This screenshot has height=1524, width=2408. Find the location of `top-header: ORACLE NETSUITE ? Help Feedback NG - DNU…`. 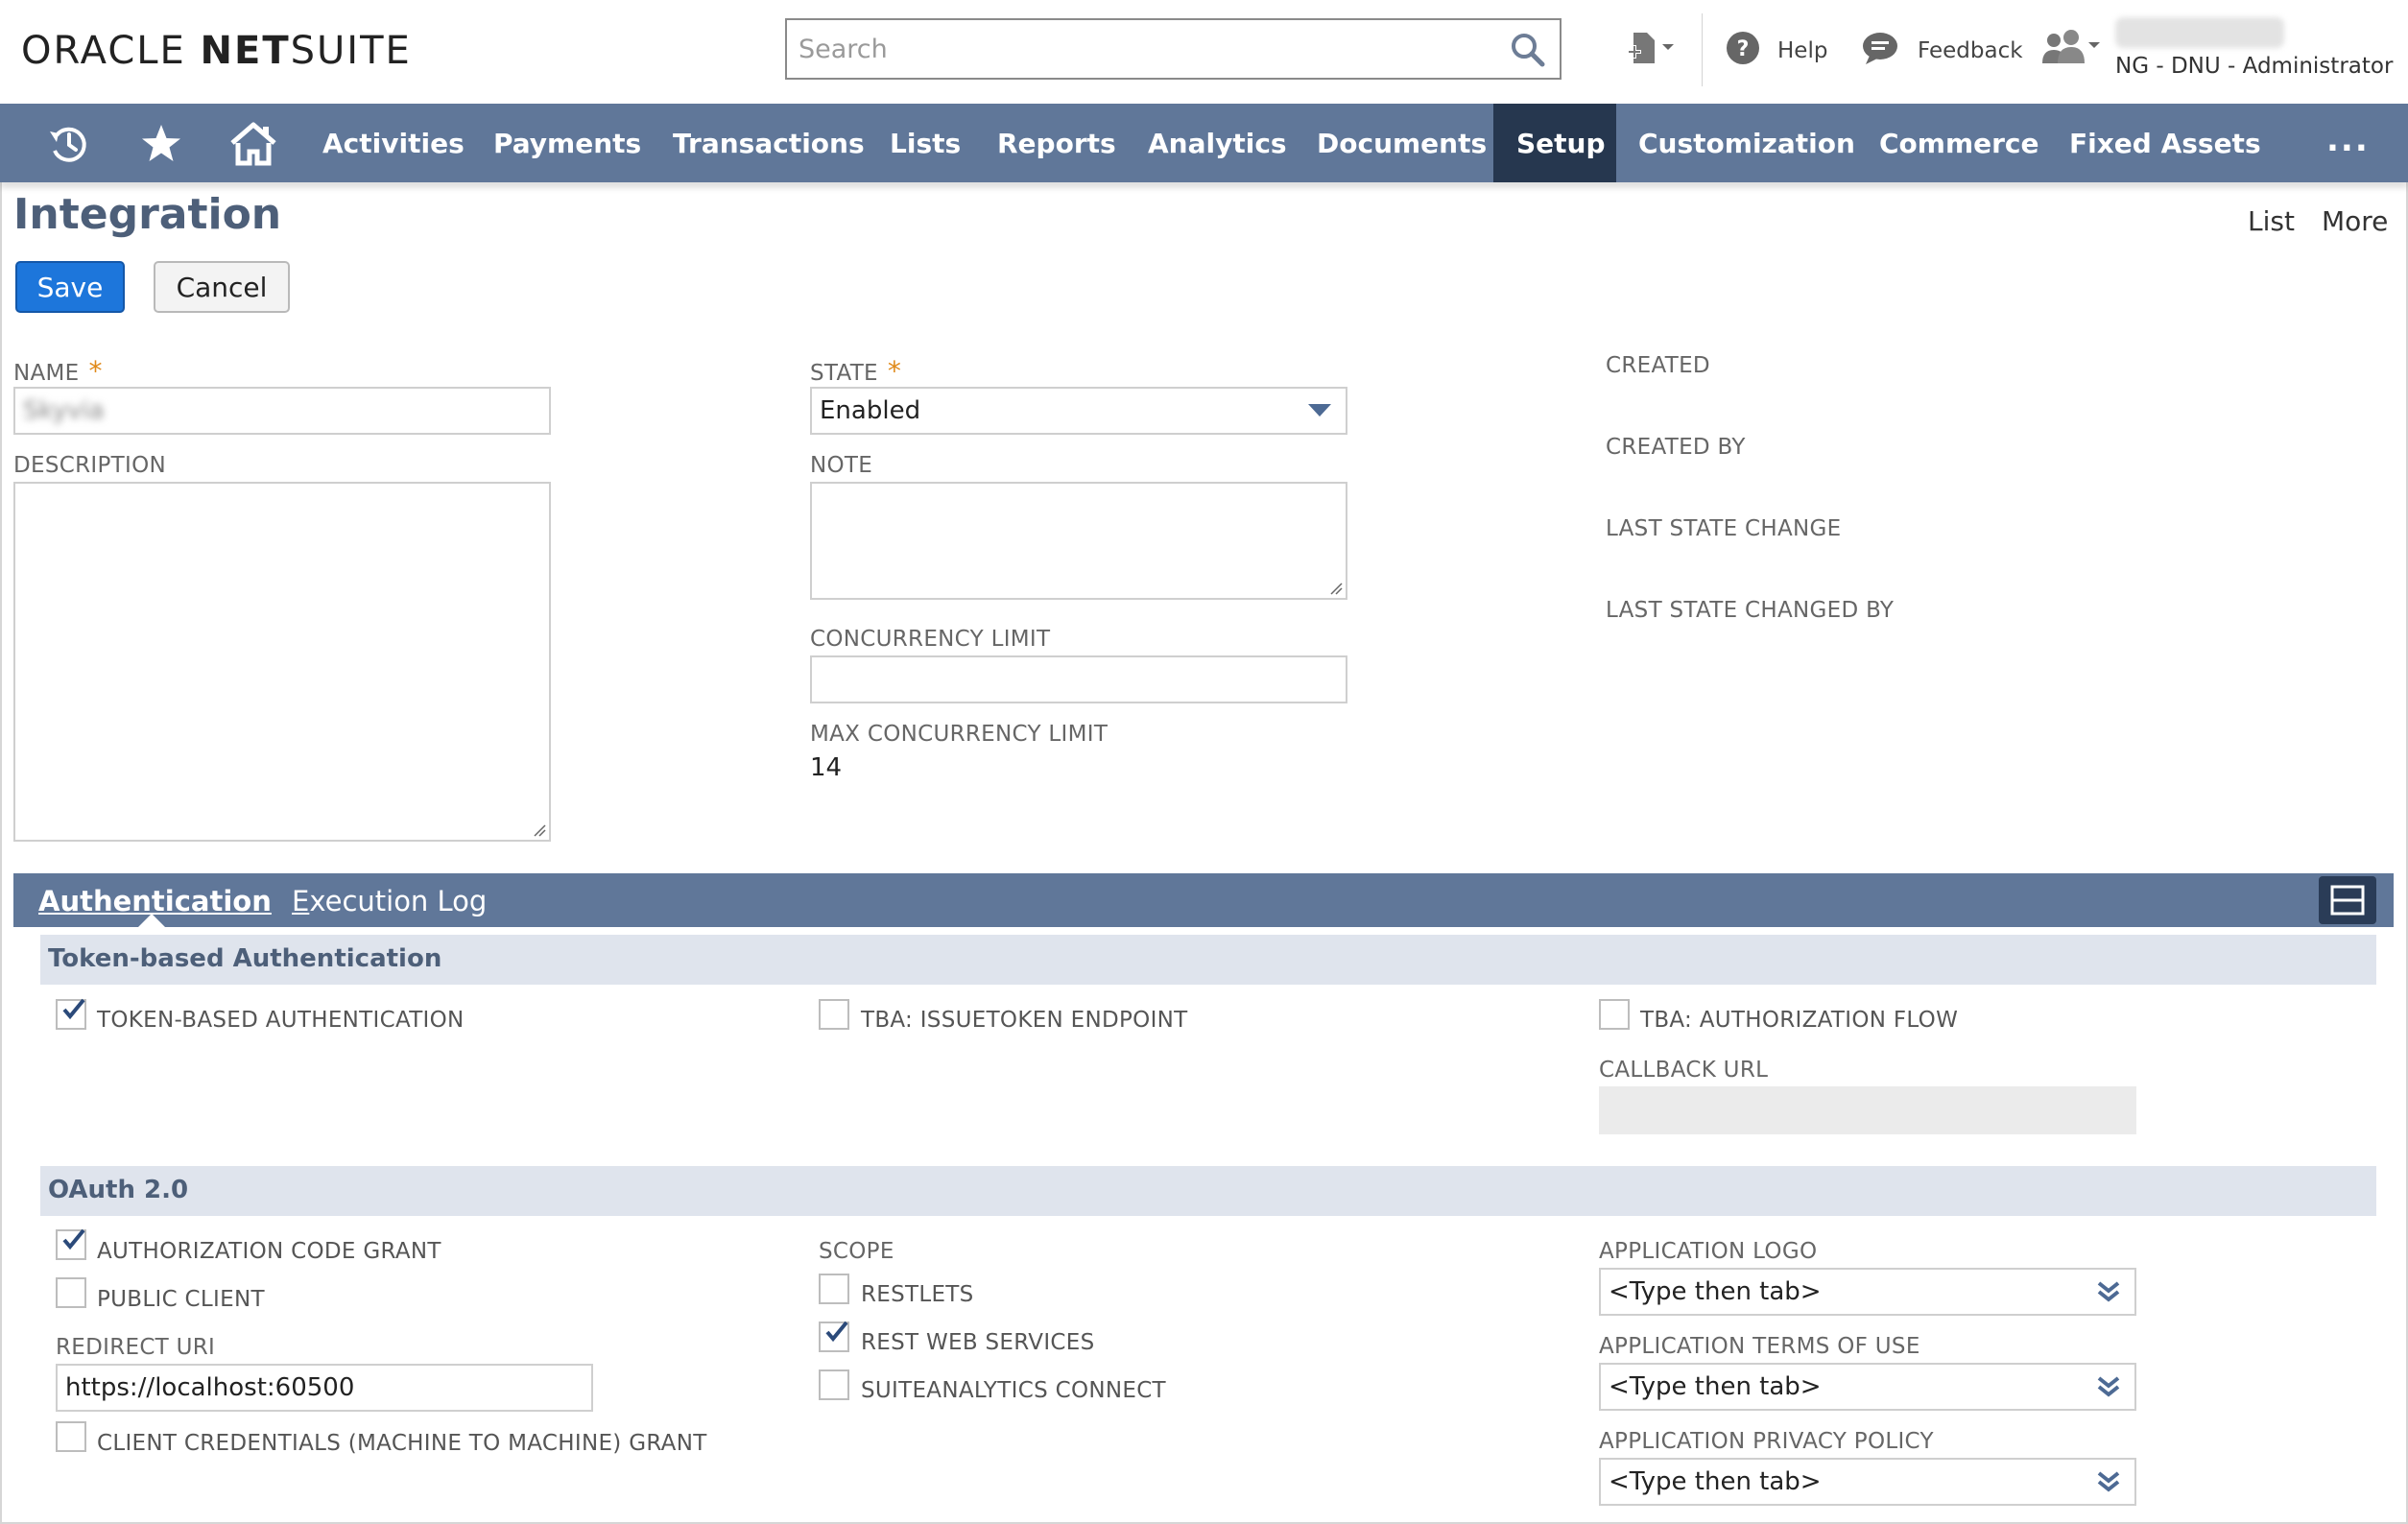

top-header: ORACLE NETSUITE ? Help Feedback NG - DNU… is located at coordinates (1204, 52).